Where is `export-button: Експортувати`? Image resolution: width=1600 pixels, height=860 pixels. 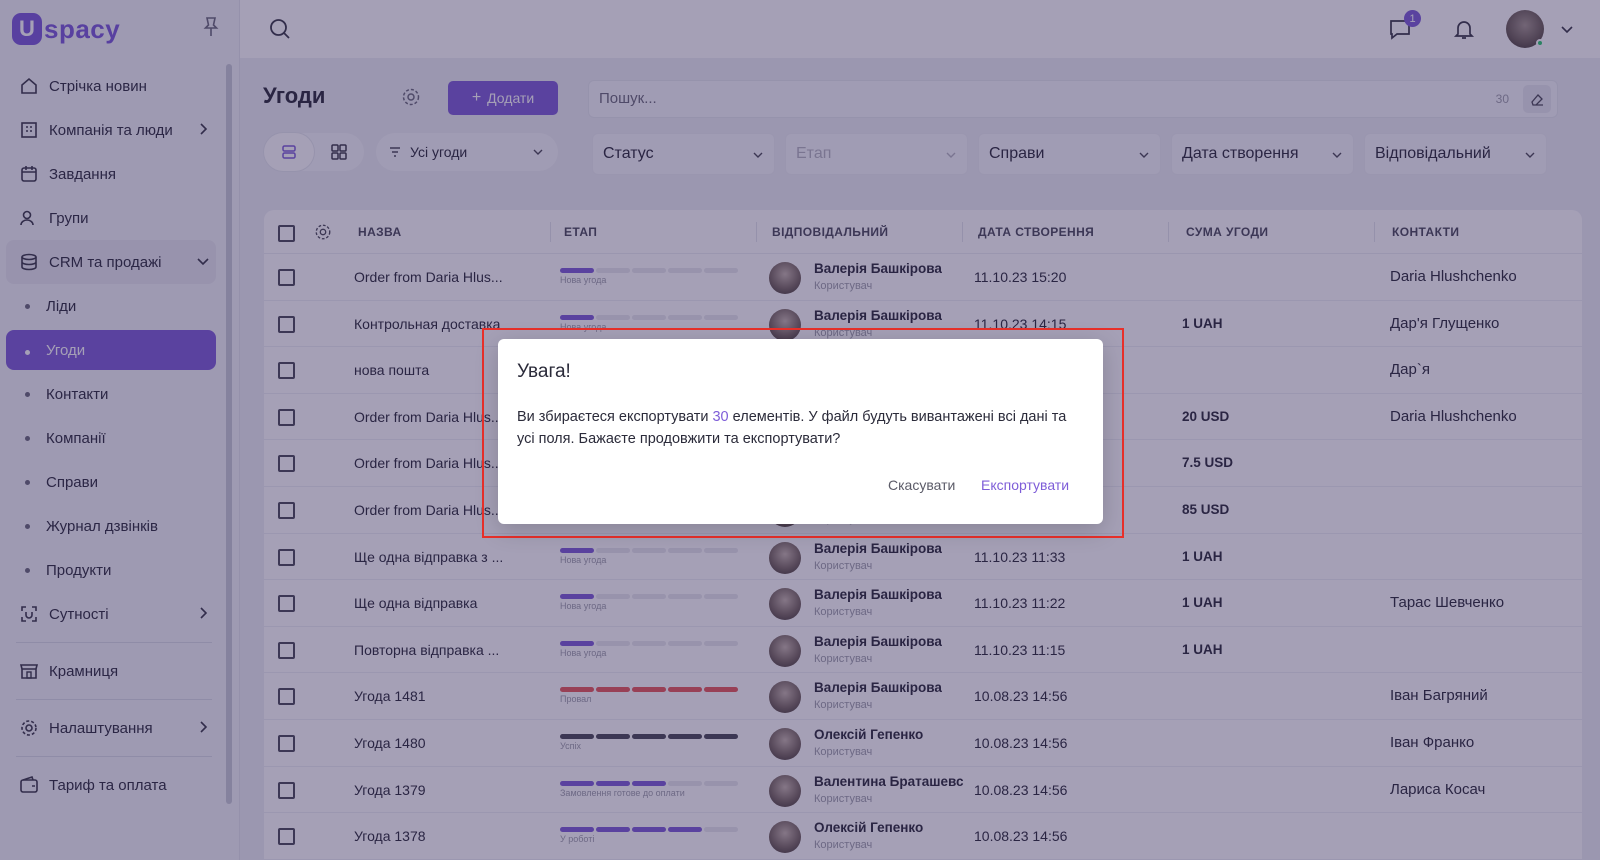
export-button: Експортувати is located at coordinates (1025, 485).